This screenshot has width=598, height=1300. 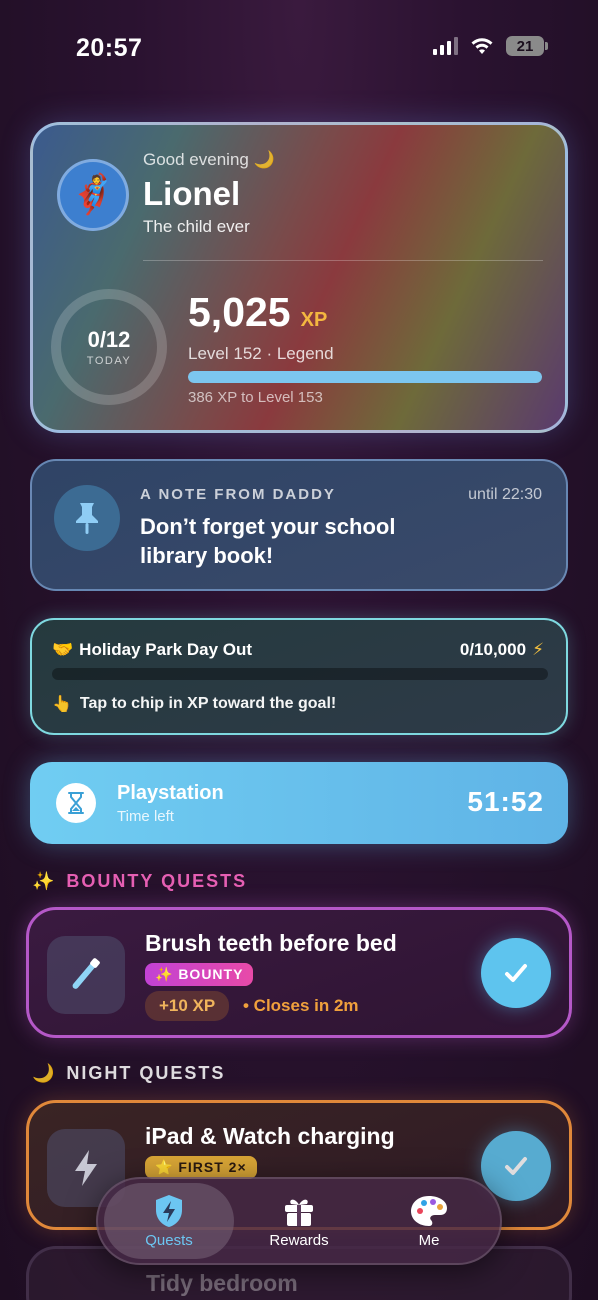 I want to click on goal-hint-text: Tap to chip in XP toward the goal!, so click(x=208, y=703).